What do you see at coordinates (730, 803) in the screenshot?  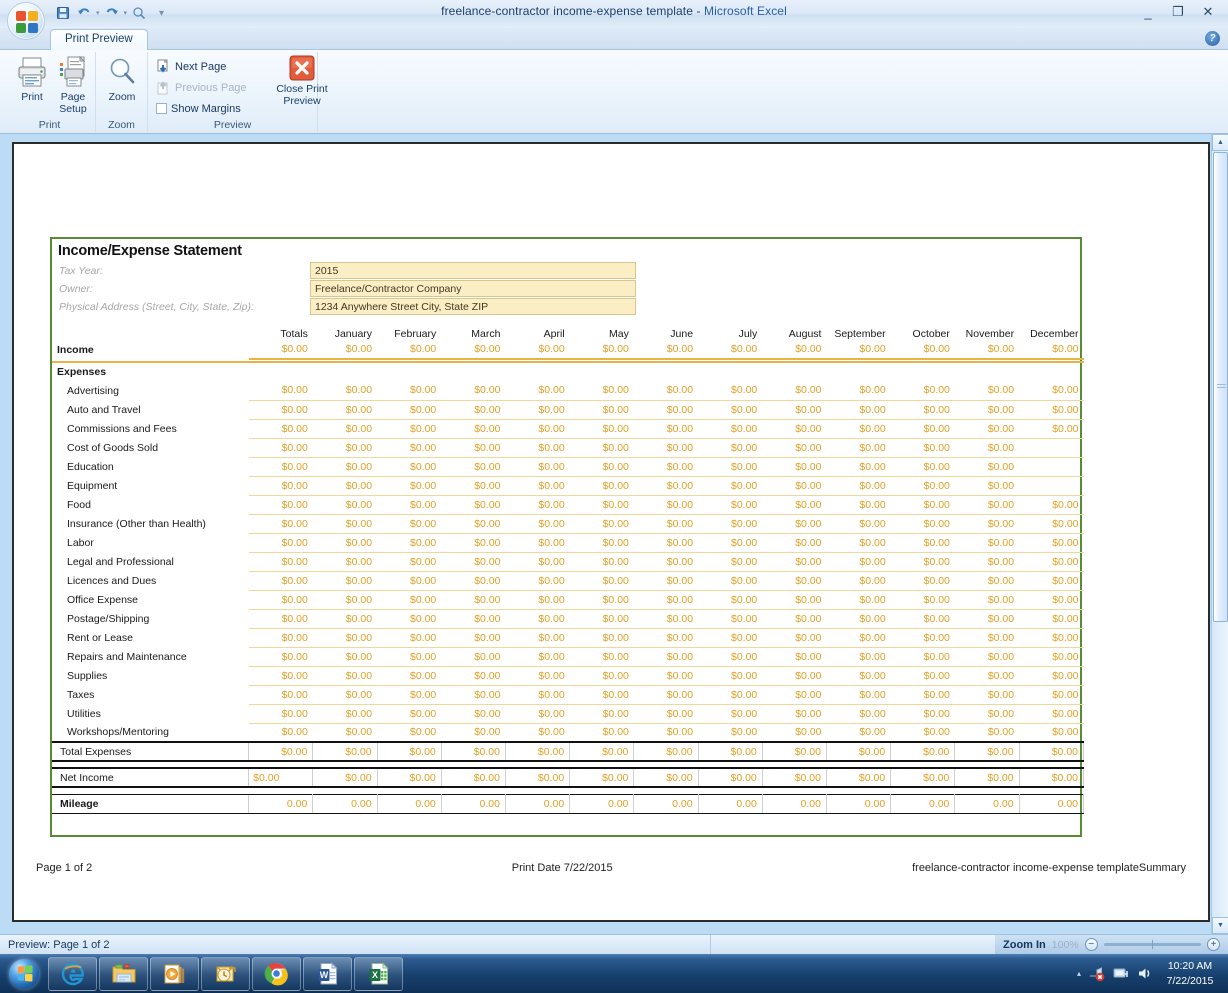 I see `cell-july: 0.00` at bounding box center [730, 803].